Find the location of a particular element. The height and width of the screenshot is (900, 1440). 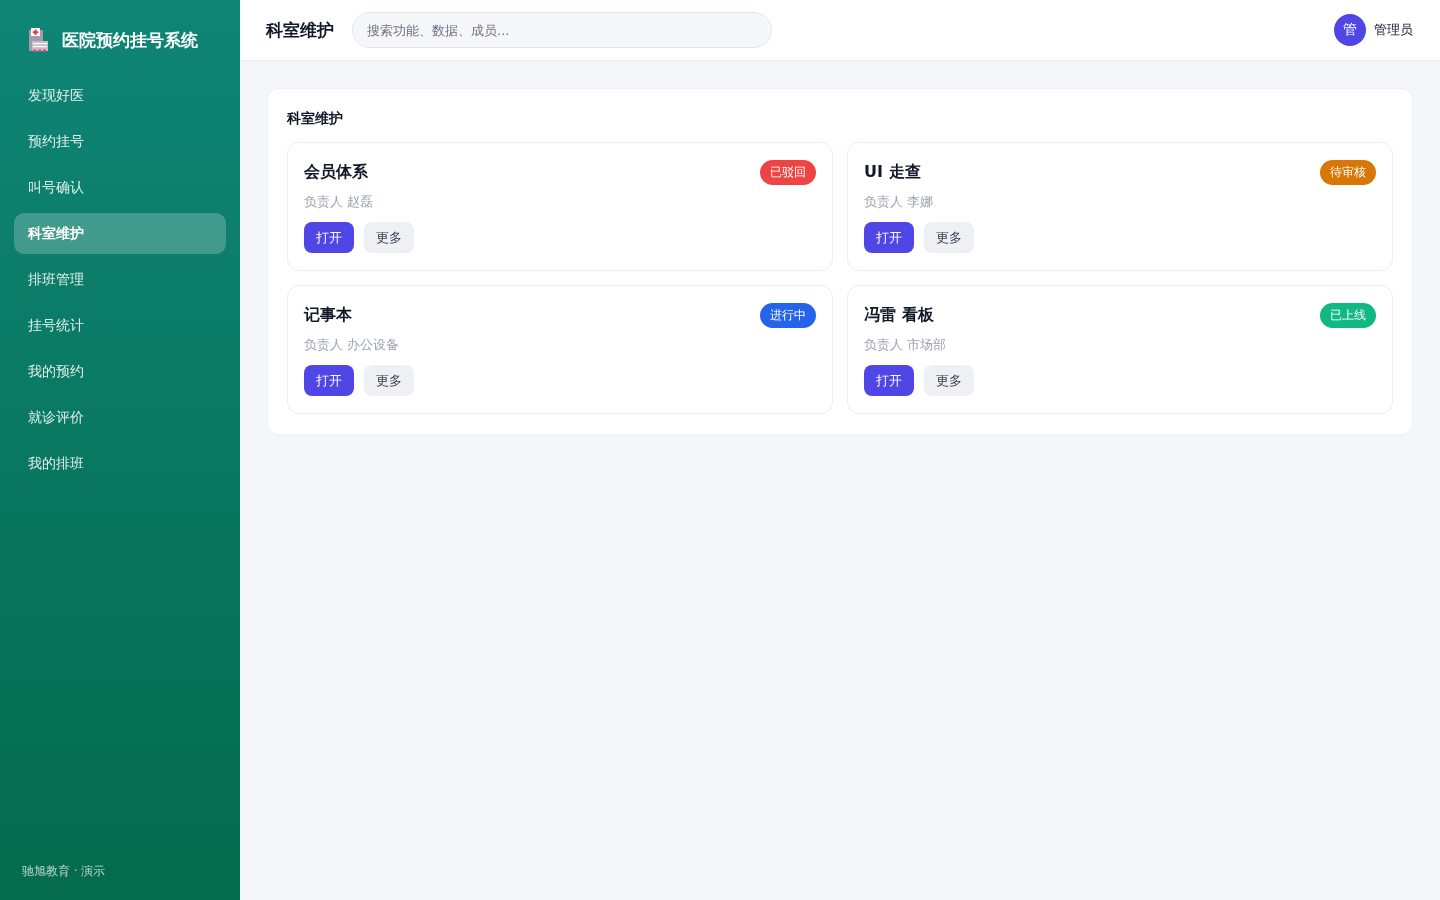

status-badge: 进行中 is located at coordinates (788, 315).